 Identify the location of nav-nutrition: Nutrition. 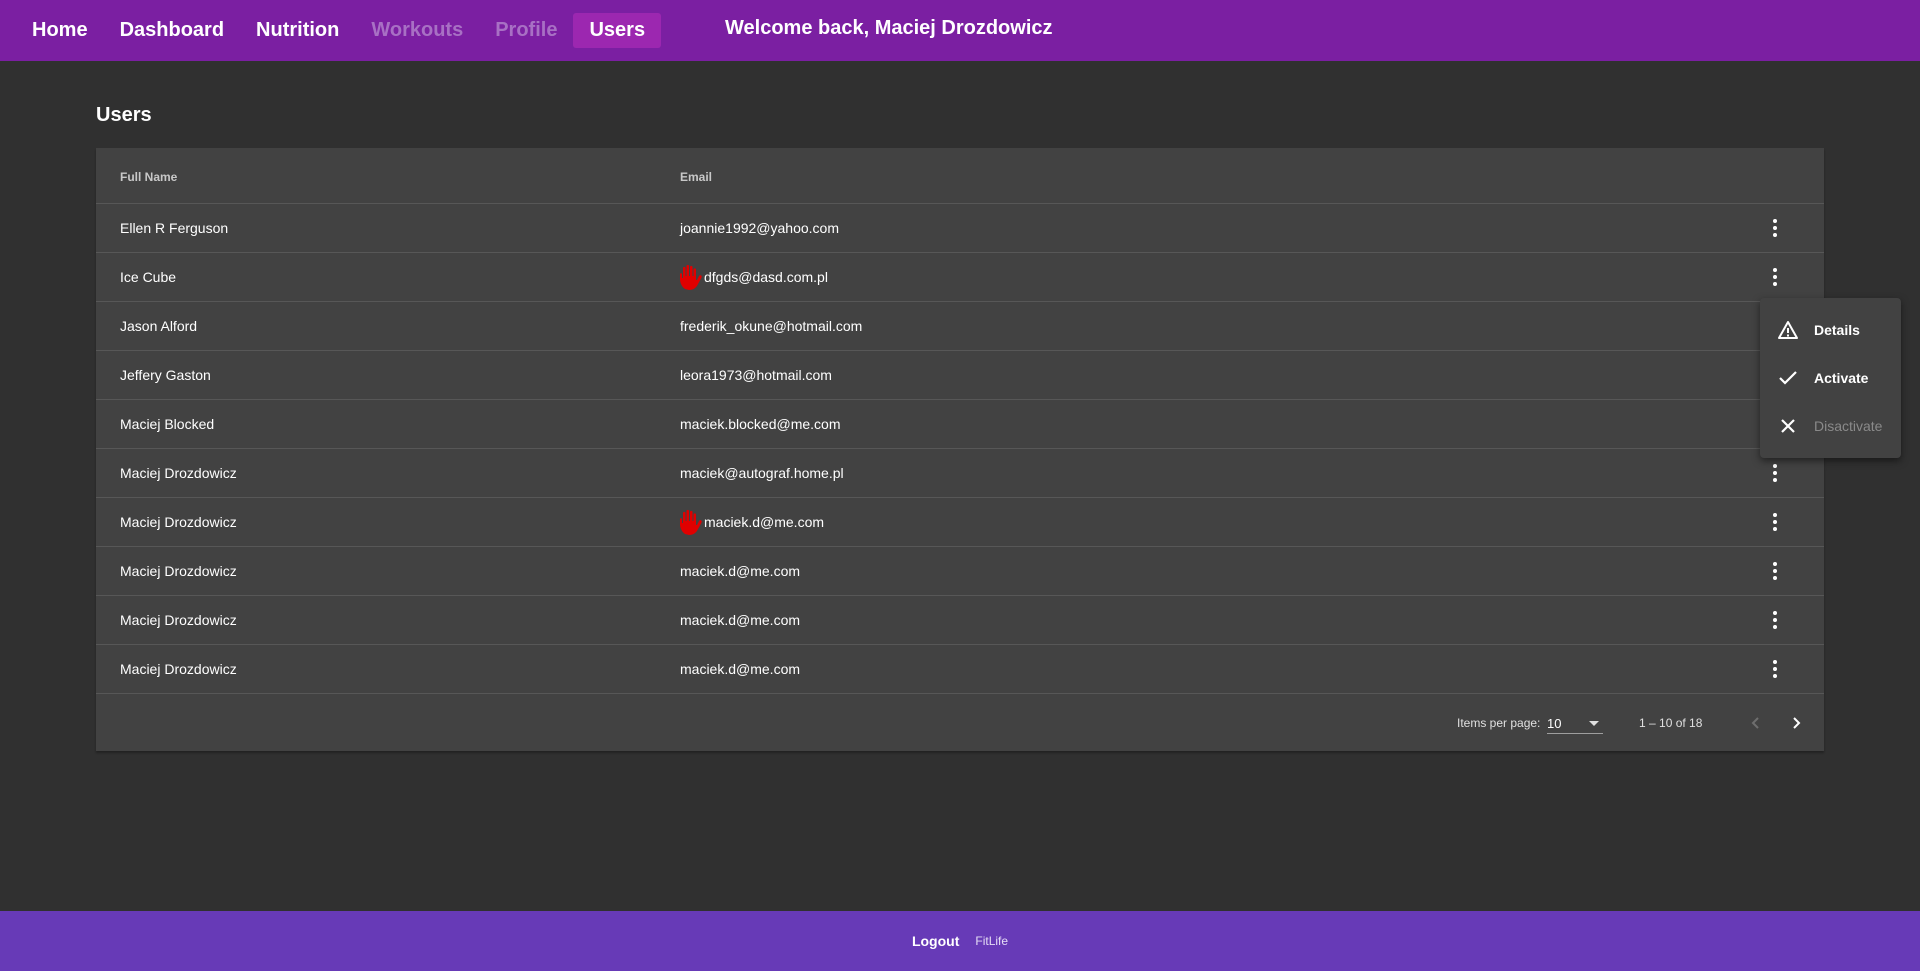
(297, 30).